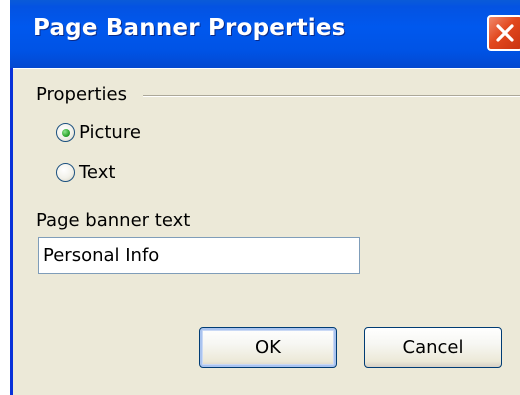 Image resolution: width=520 pixels, height=395 pixels. What do you see at coordinates (97, 172) in the screenshot?
I see `radio-text-label: Text` at bounding box center [97, 172].